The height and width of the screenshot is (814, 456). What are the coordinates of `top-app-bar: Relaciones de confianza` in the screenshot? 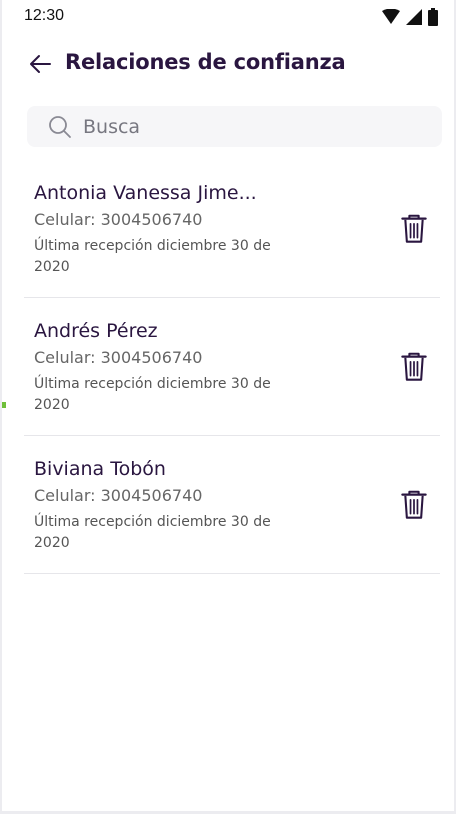 It's located at (229, 66).